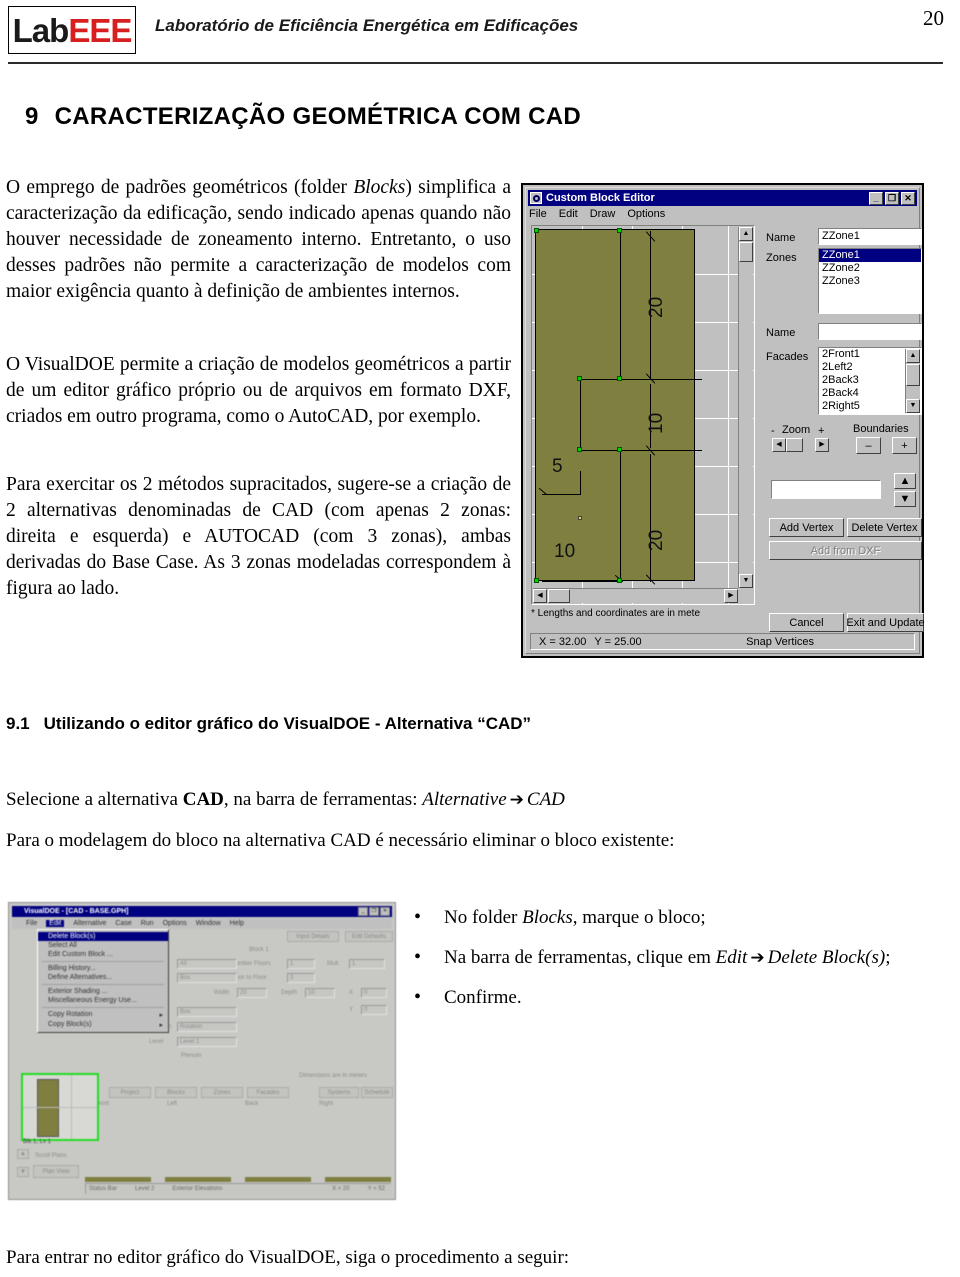 The height and width of the screenshot is (1277, 960). I want to click on field-mult: 1, so click(367, 964).